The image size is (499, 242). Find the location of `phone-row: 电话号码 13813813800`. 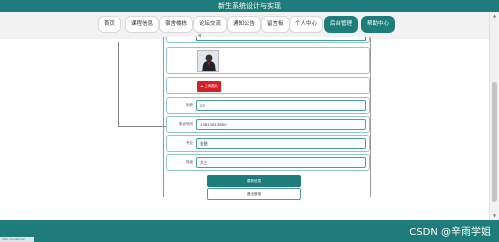

phone-row: 电话号码 13813813800 is located at coordinates (268, 124).